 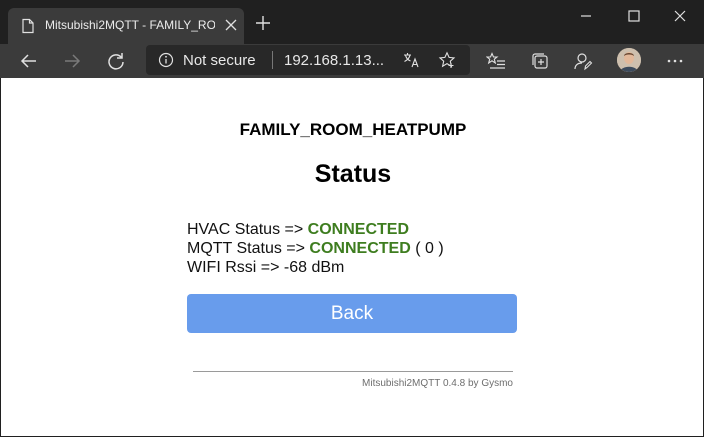 What do you see at coordinates (680, 16) in the screenshot?
I see `window-close-icon` at bounding box center [680, 16].